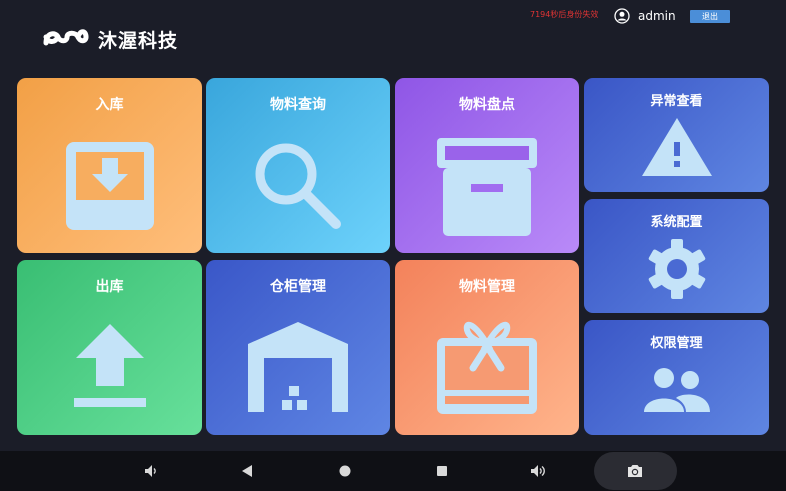 Image resolution: width=786 pixels, height=491 pixels. I want to click on warning-icon, so click(676, 147).